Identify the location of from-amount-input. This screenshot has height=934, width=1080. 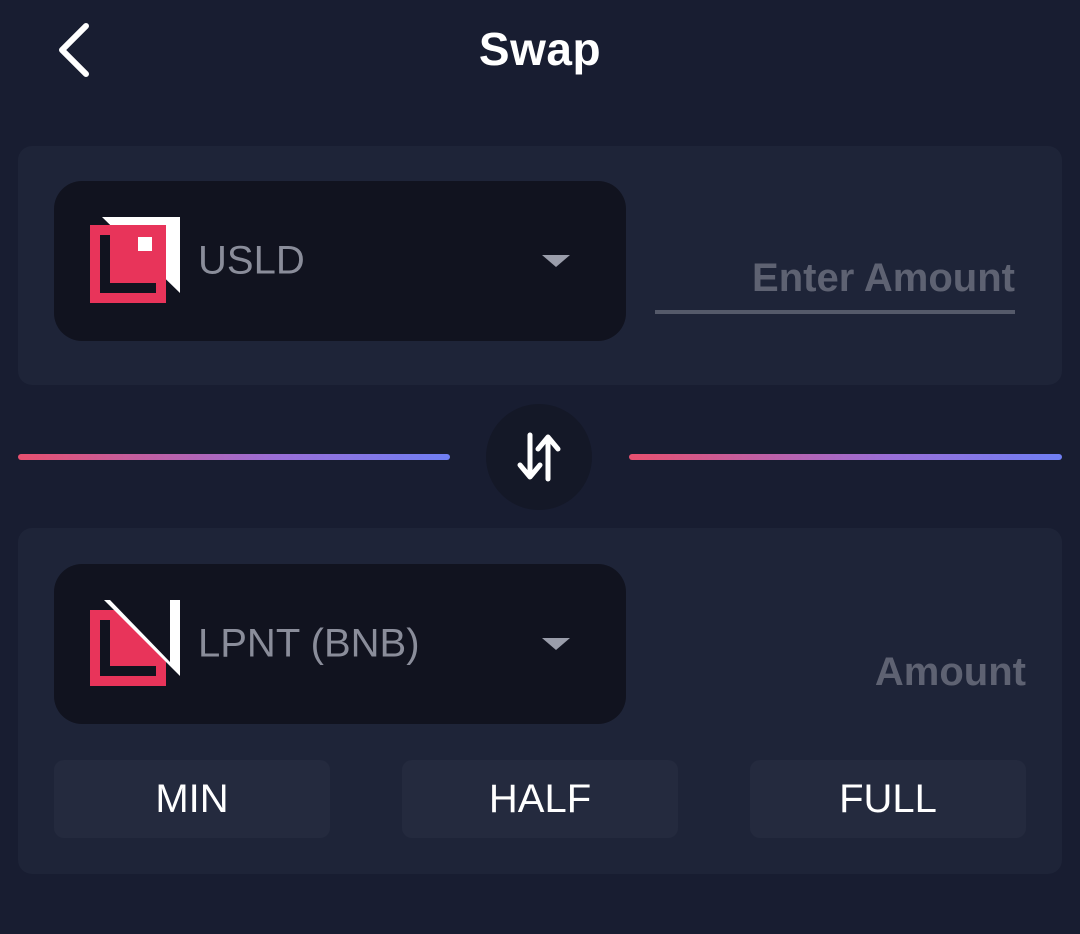
(835, 282).